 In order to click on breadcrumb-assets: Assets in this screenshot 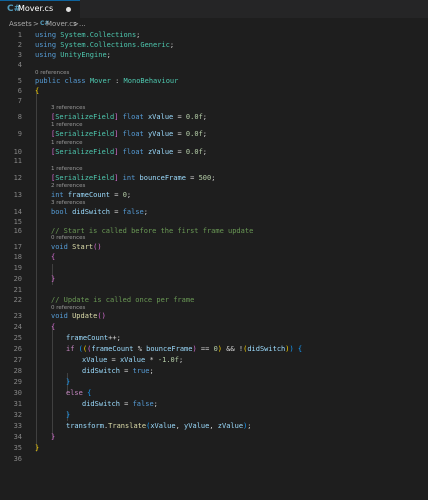, I will do `click(20, 24)`.